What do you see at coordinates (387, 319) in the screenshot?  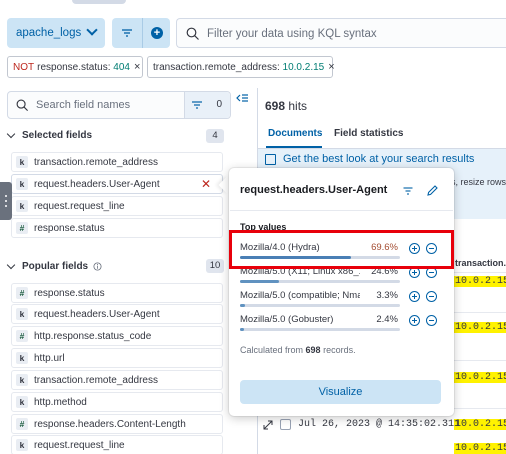 I see `top-value-percent: 2.4%` at bounding box center [387, 319].